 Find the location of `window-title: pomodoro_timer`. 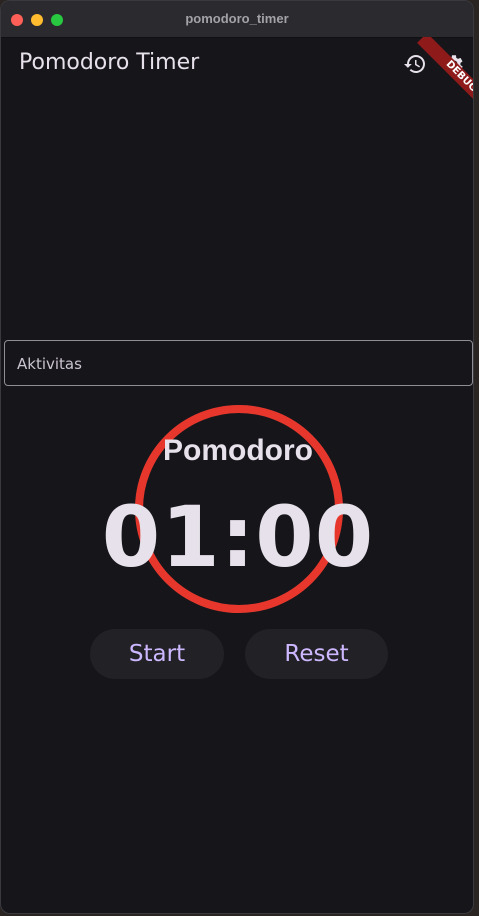

window-title: pomodoro_timer is located at coordinates (237, 18).